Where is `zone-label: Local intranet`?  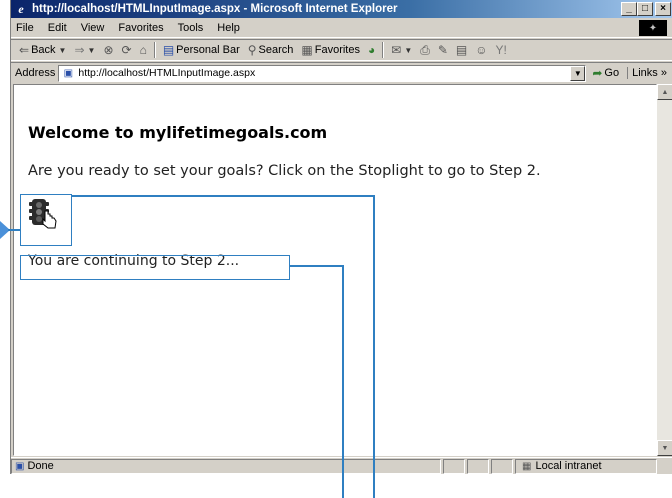
zone-label: Local intranet is located at coordinates (568, 466).